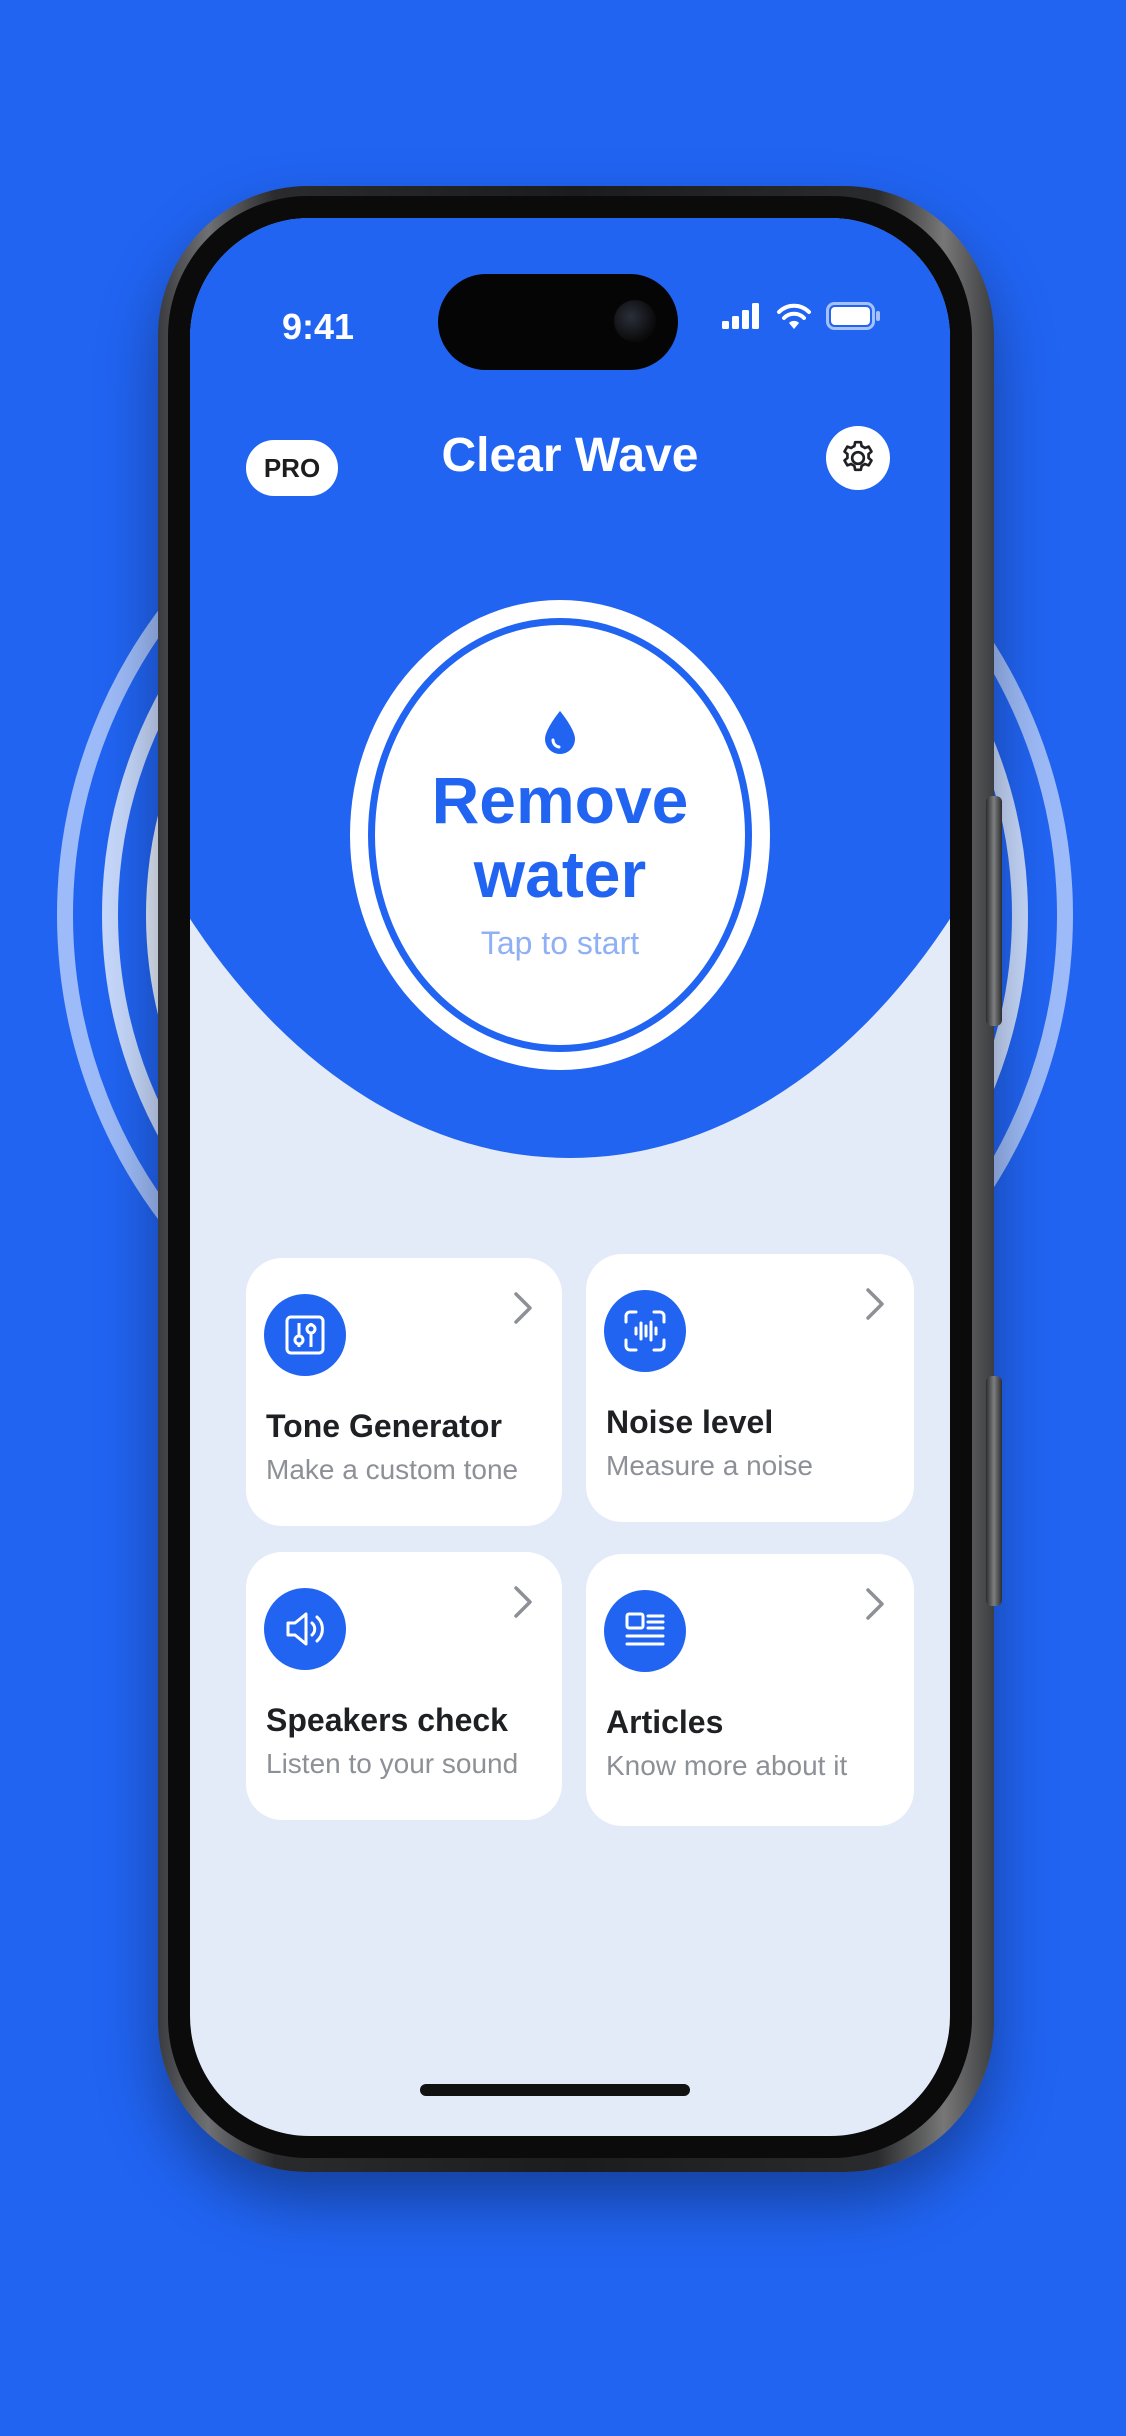 This screenshot has height=2436, width=1126. Describe the element at coordinates (404, 1686) in the screenshot. I see `speakers-check-card: Speakers check Listen to your sound` at that location.